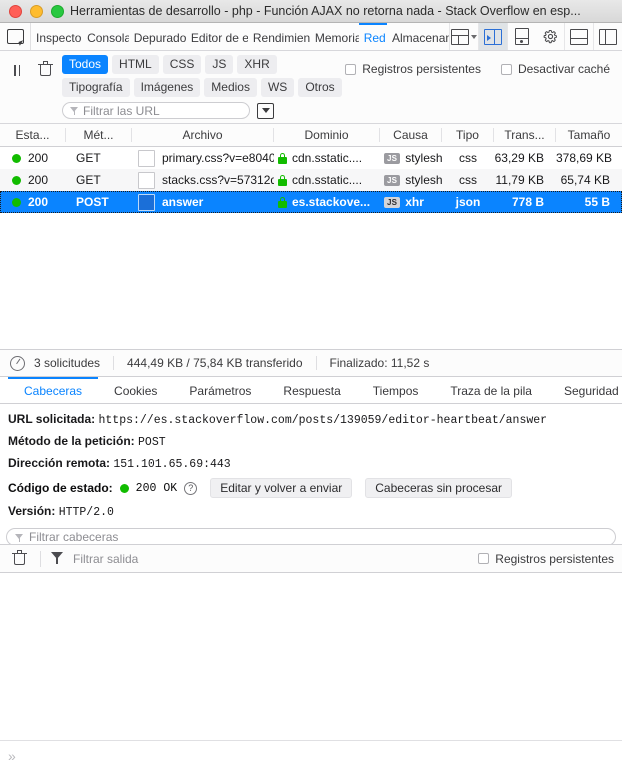 The width and height of the screenshot is (622, 771). Describe the element at coordinates (521, 36) in the screenshot. I see `responsive-design-mode-button` at that location.